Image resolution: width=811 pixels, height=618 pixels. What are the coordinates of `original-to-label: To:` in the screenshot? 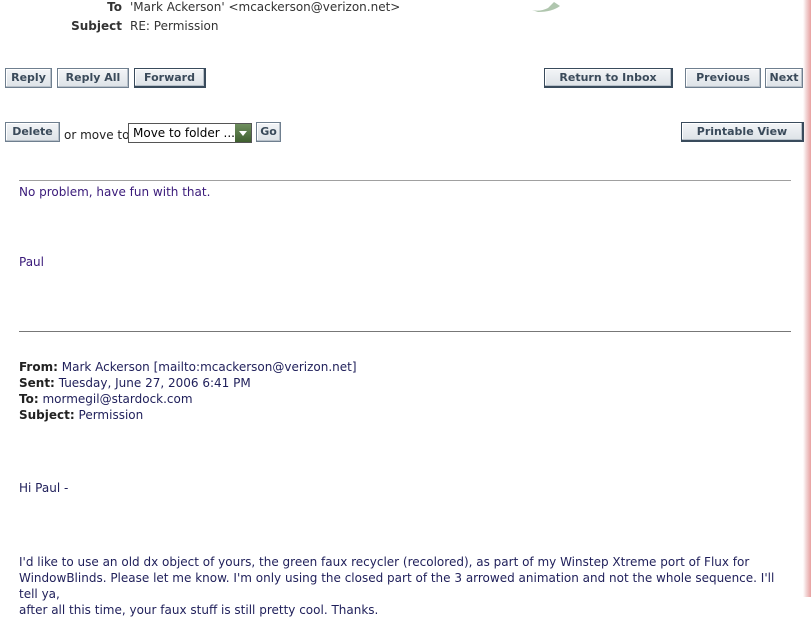 It's located at (29, 399).